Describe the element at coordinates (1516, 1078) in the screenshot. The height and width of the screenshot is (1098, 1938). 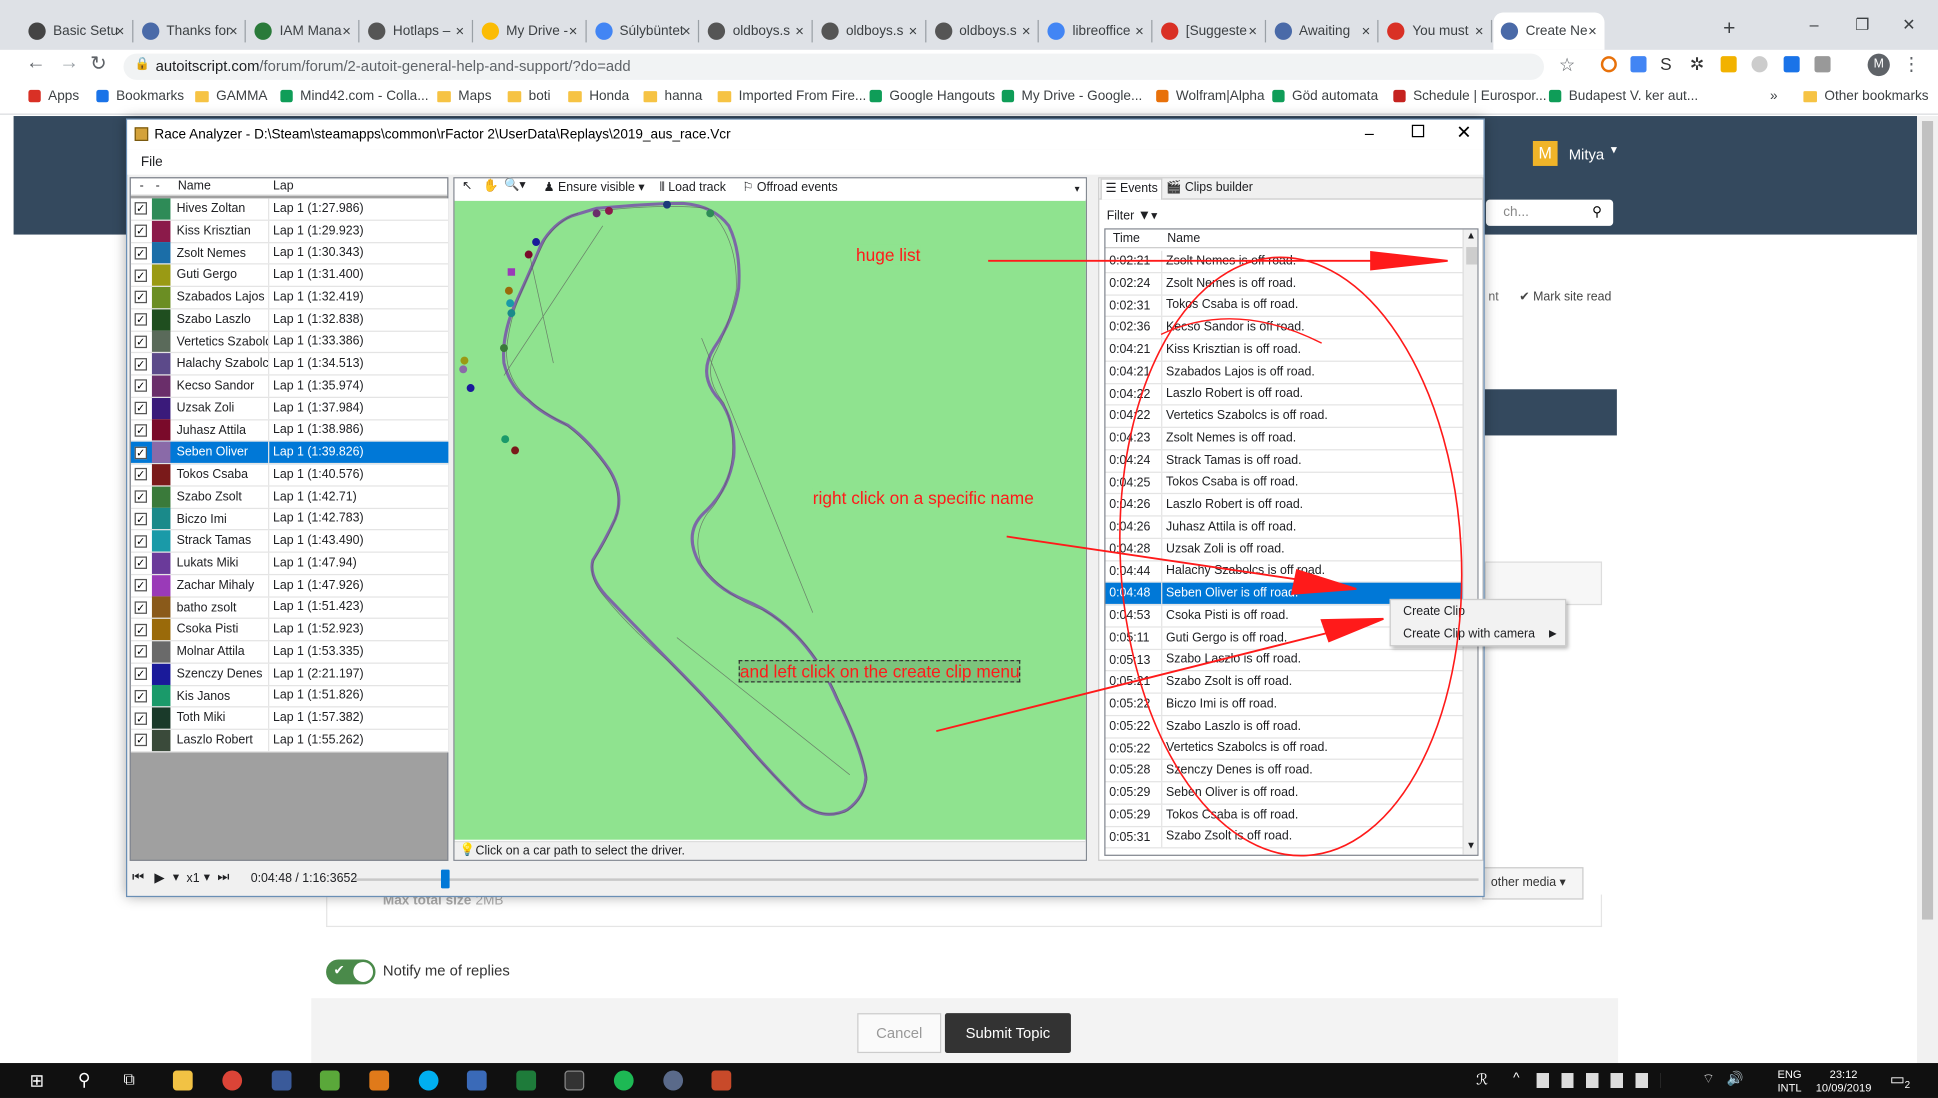
I see `tray-chevron-icon: ^` at that location.